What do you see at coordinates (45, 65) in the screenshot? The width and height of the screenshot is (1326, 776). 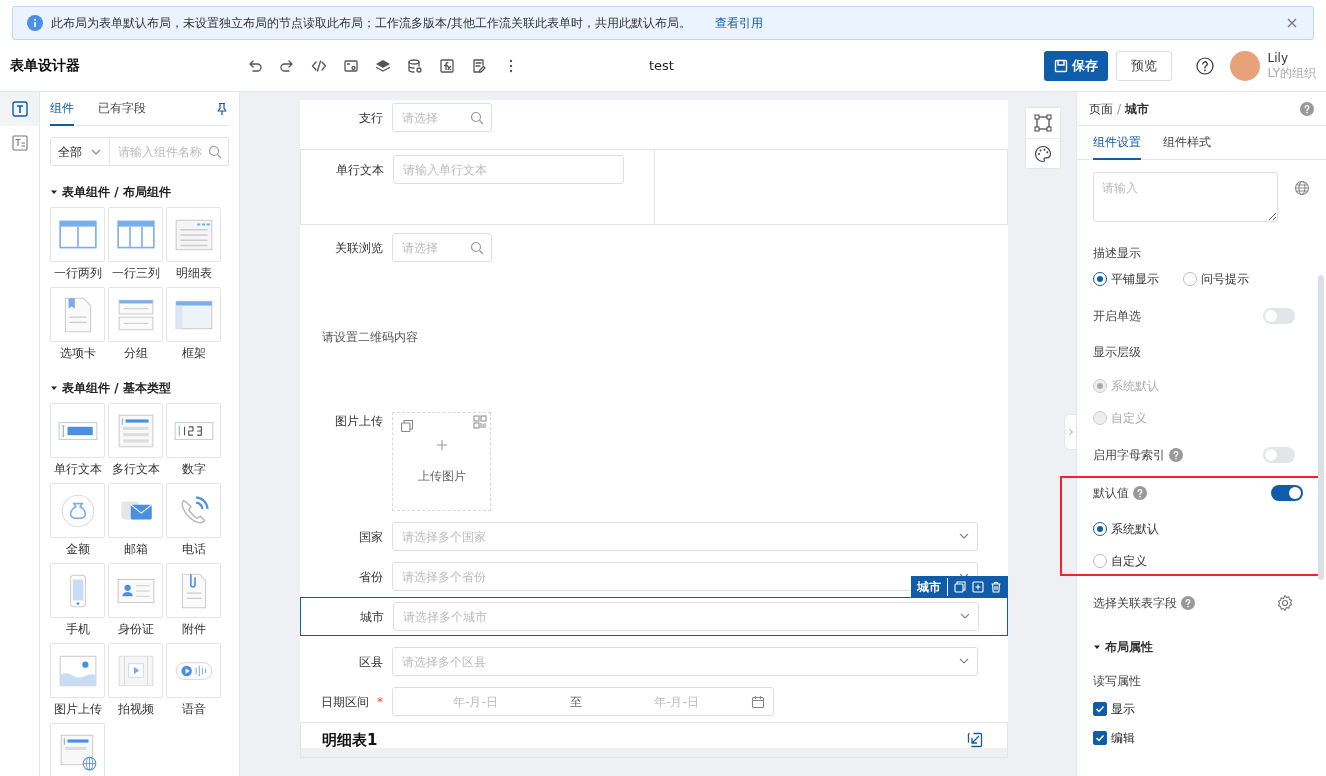 I see `app-title: 表单设计器` at bounding box center [45, 65].